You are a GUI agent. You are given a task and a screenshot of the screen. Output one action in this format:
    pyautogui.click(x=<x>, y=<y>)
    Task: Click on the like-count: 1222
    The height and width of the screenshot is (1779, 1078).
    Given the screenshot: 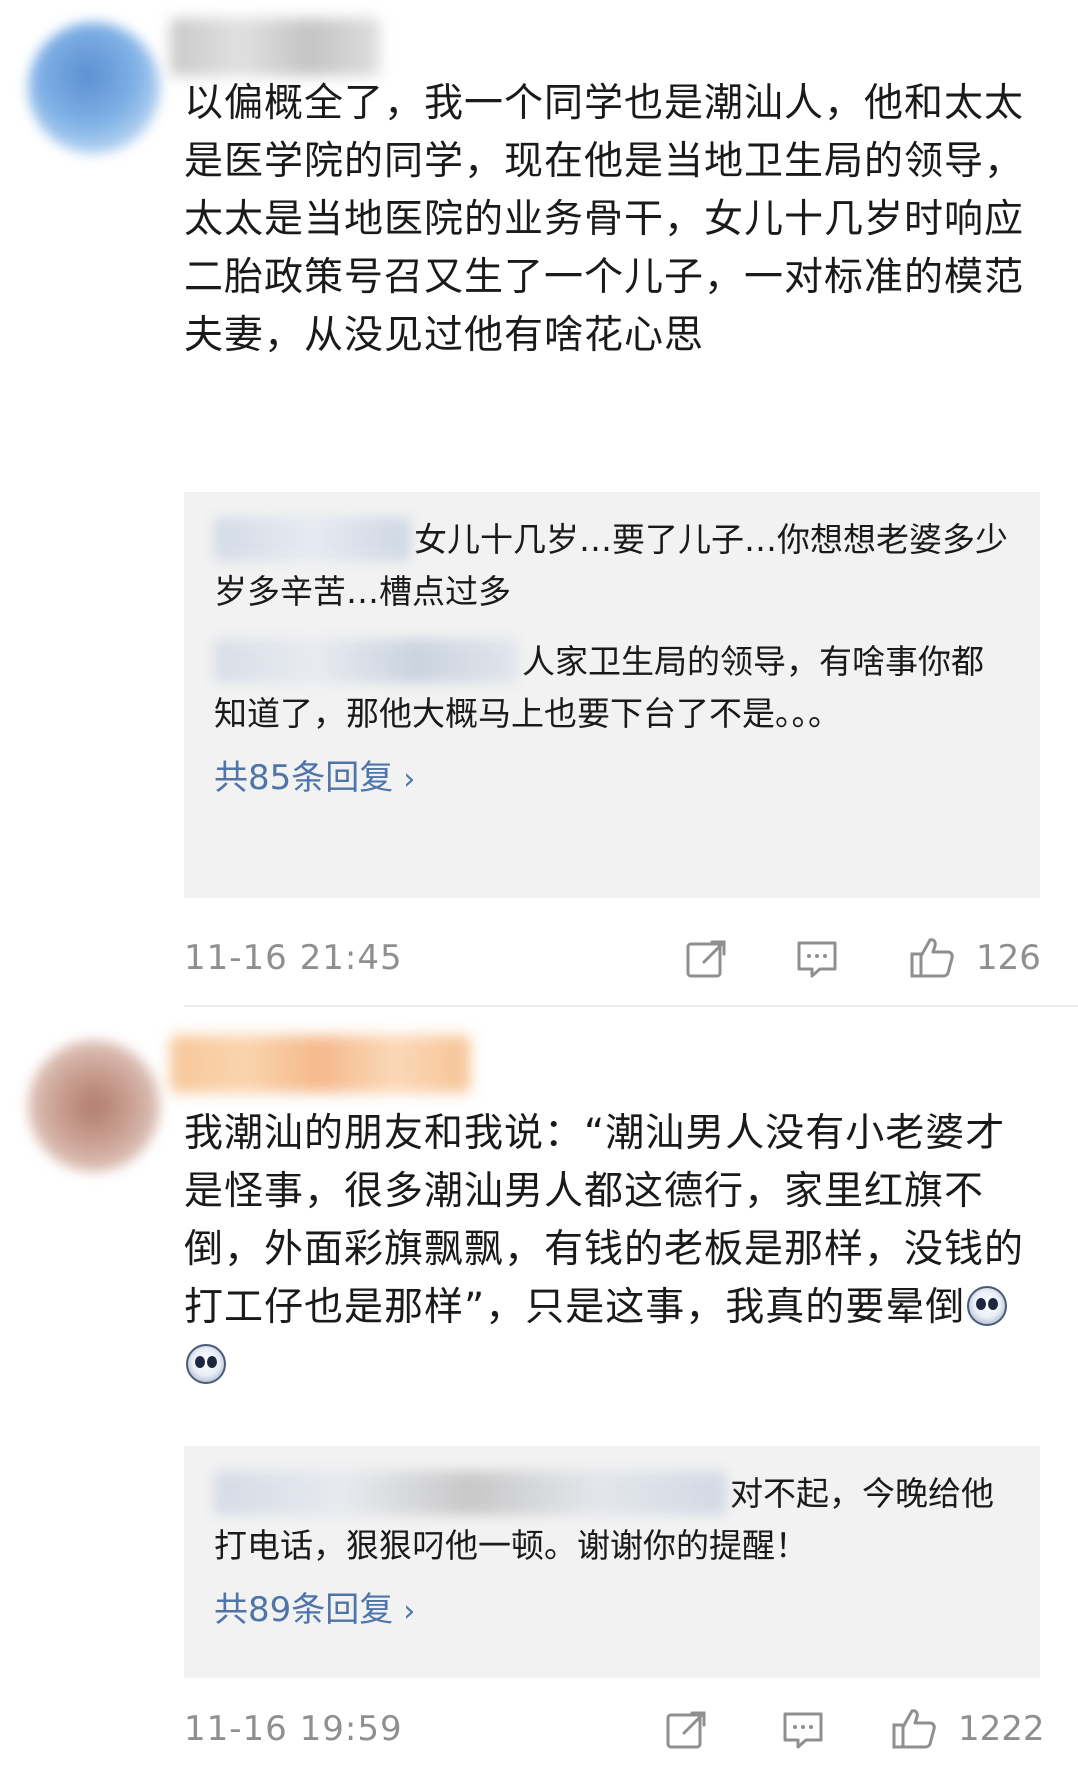 What is the action you would take?
    pyautogui.click(x=1001, y=1729)
    